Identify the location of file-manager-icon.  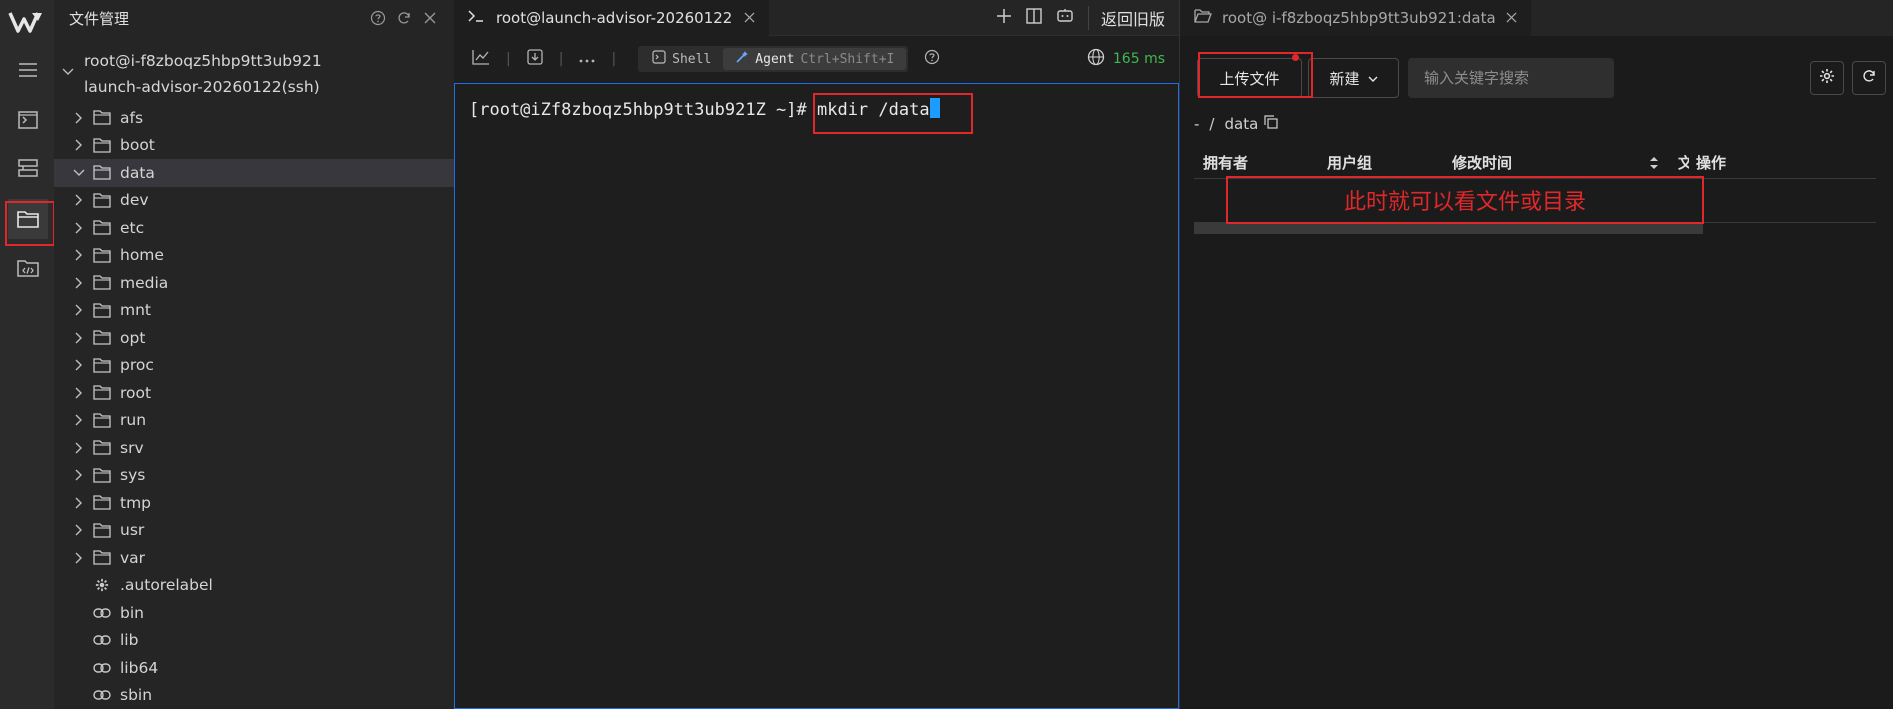
(28, 219).